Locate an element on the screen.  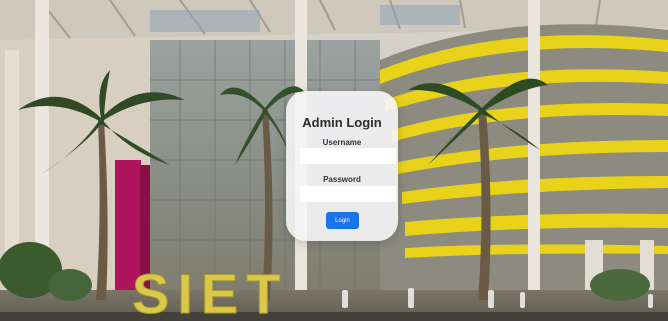
username-input is located at coordinates (348, 156).